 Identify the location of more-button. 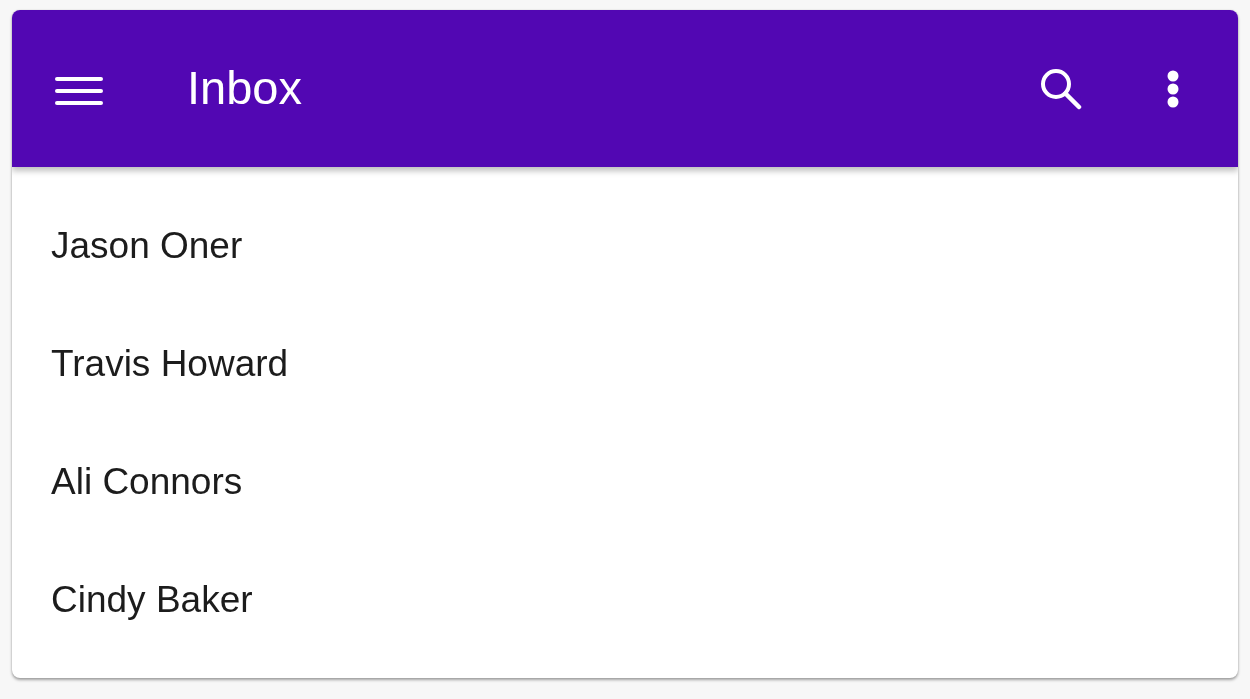
(1173, 88).